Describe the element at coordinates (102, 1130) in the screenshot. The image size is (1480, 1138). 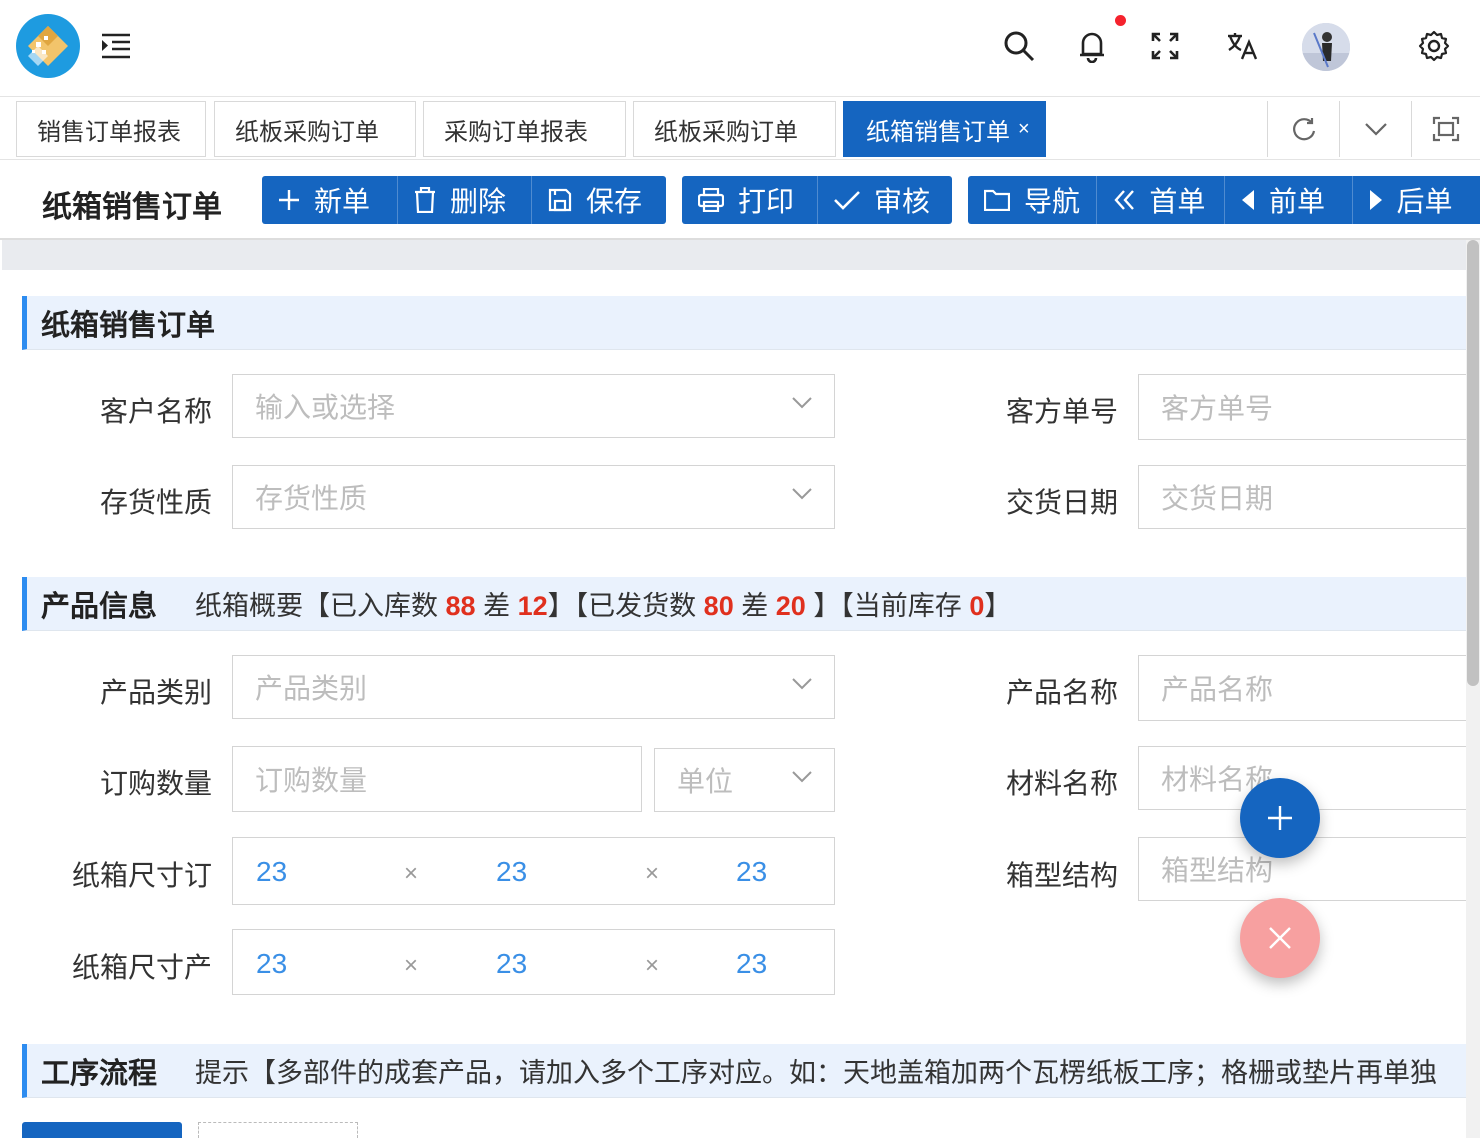
I see `add-process-button` at that location.